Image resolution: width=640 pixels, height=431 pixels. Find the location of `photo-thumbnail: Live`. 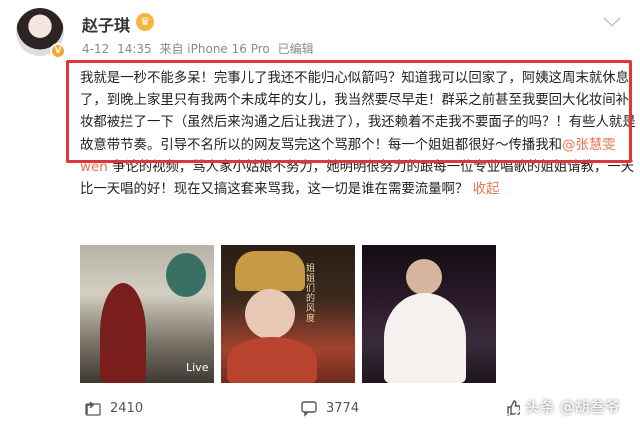

photo-thumbnail: Live is located at coordinates (147, 314).